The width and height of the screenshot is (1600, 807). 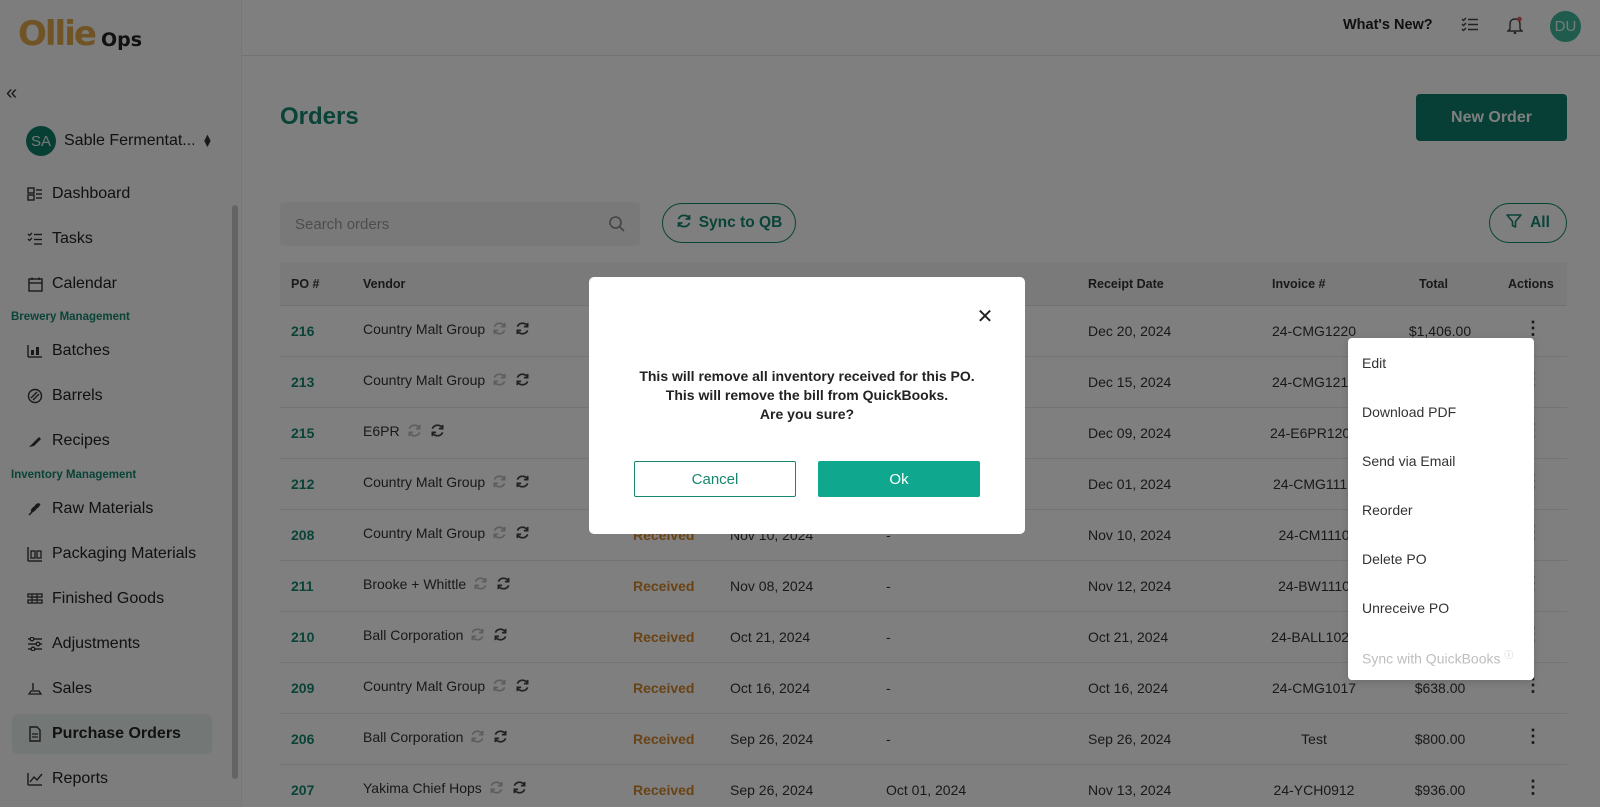 What do you see at coordinates (807, 414) in the screenshot?
I see `dialog-line-3: Are you sure?` at bounding box center [807, 414].